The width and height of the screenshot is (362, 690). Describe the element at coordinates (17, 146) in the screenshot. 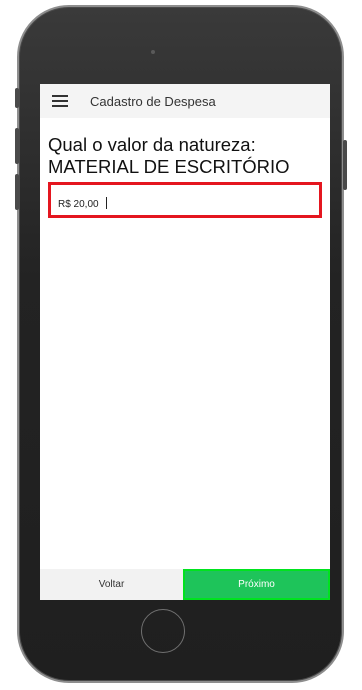

I see `volume-up-button` at that location.